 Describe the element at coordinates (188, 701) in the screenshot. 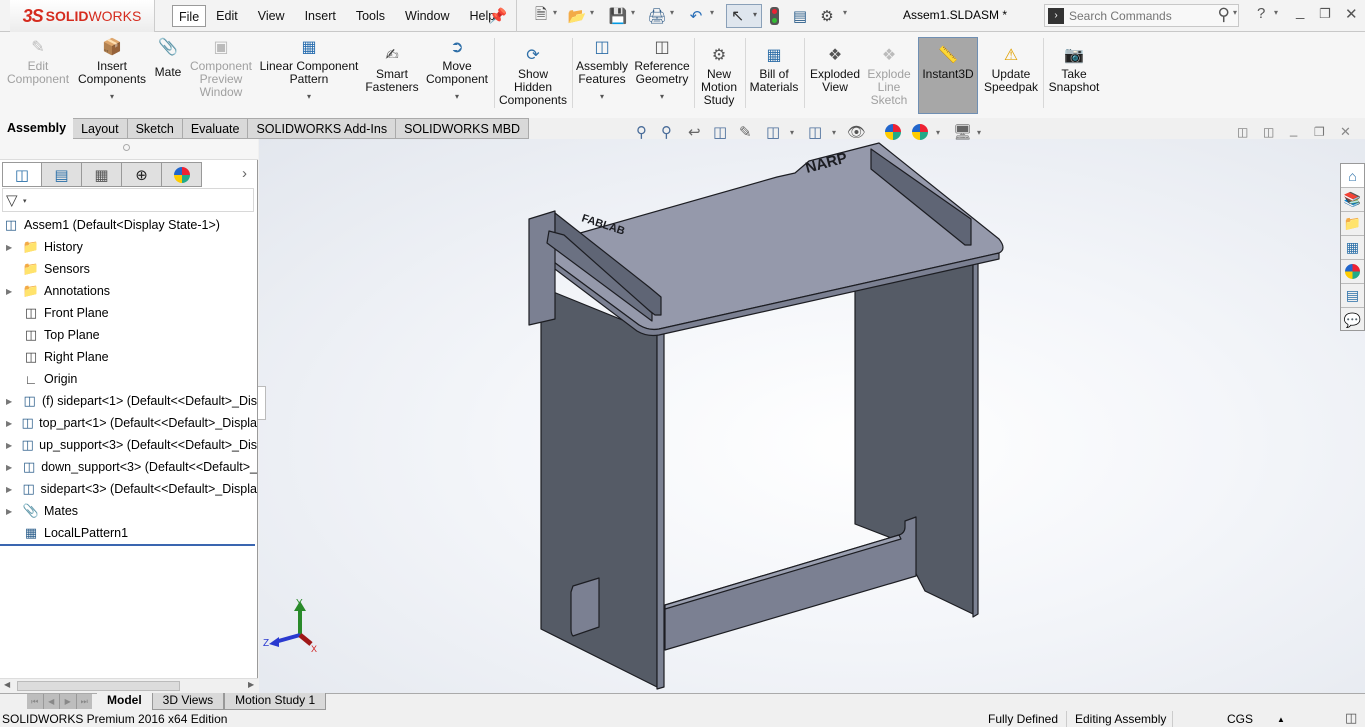

I see `tab-3d-views: 3D Views` at that location.